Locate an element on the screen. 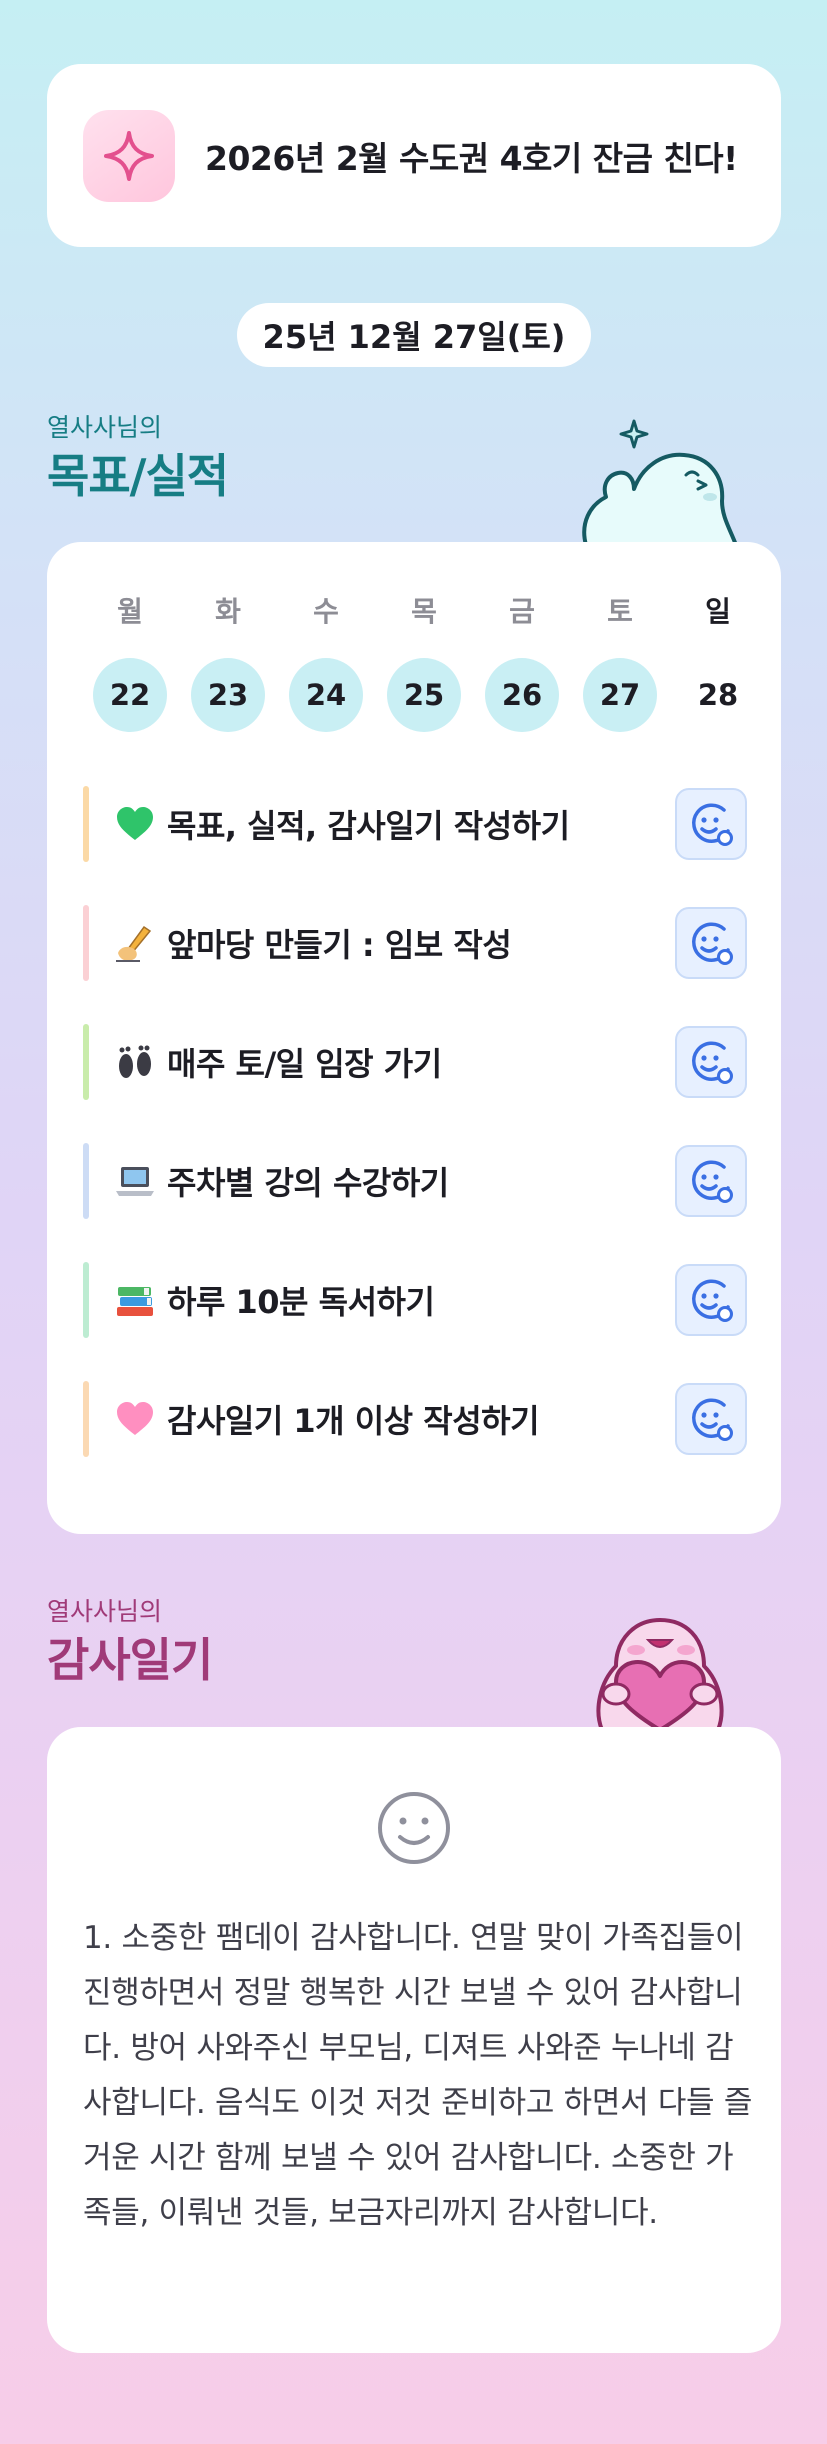 The height and width of the screenshot is (2444, 827). goal-banner: 2026년 2월 수도권 4호기 잔금 친다! is located at coordinates (414, 155).